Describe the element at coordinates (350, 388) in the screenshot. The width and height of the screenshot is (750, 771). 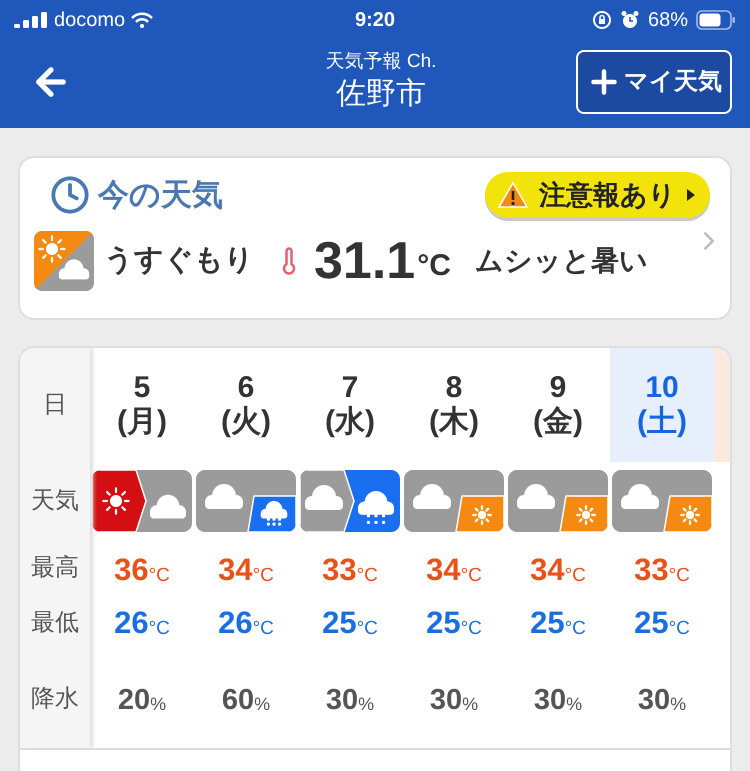
I see `date-number: 7` at that location.